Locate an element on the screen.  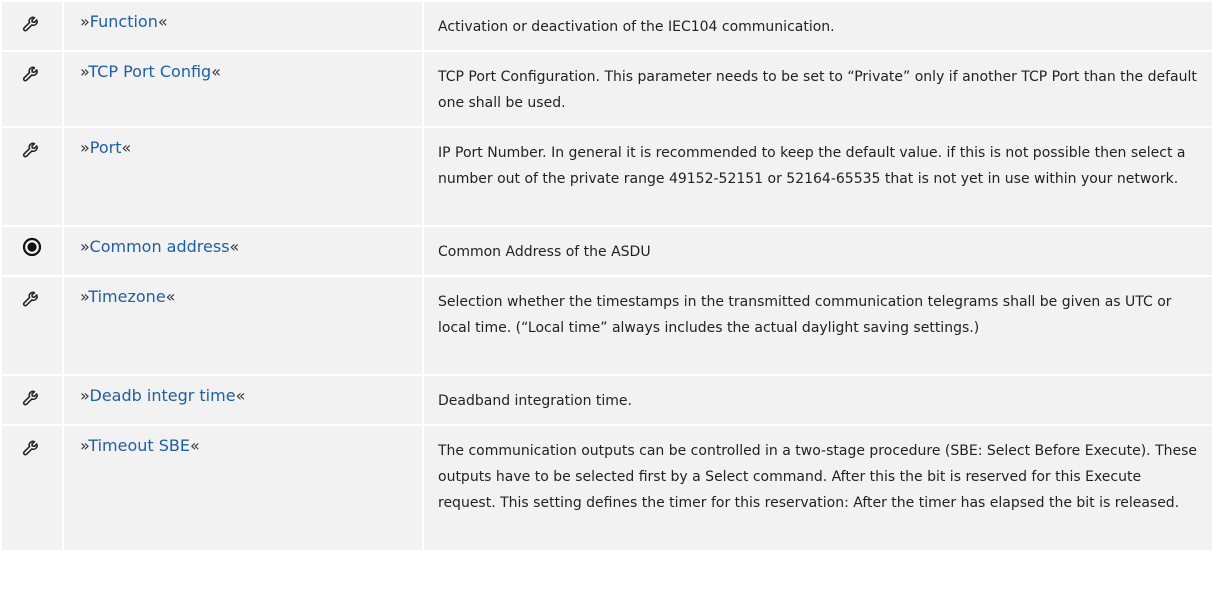
parameter-link: Function is located at coordinates (124, 21).